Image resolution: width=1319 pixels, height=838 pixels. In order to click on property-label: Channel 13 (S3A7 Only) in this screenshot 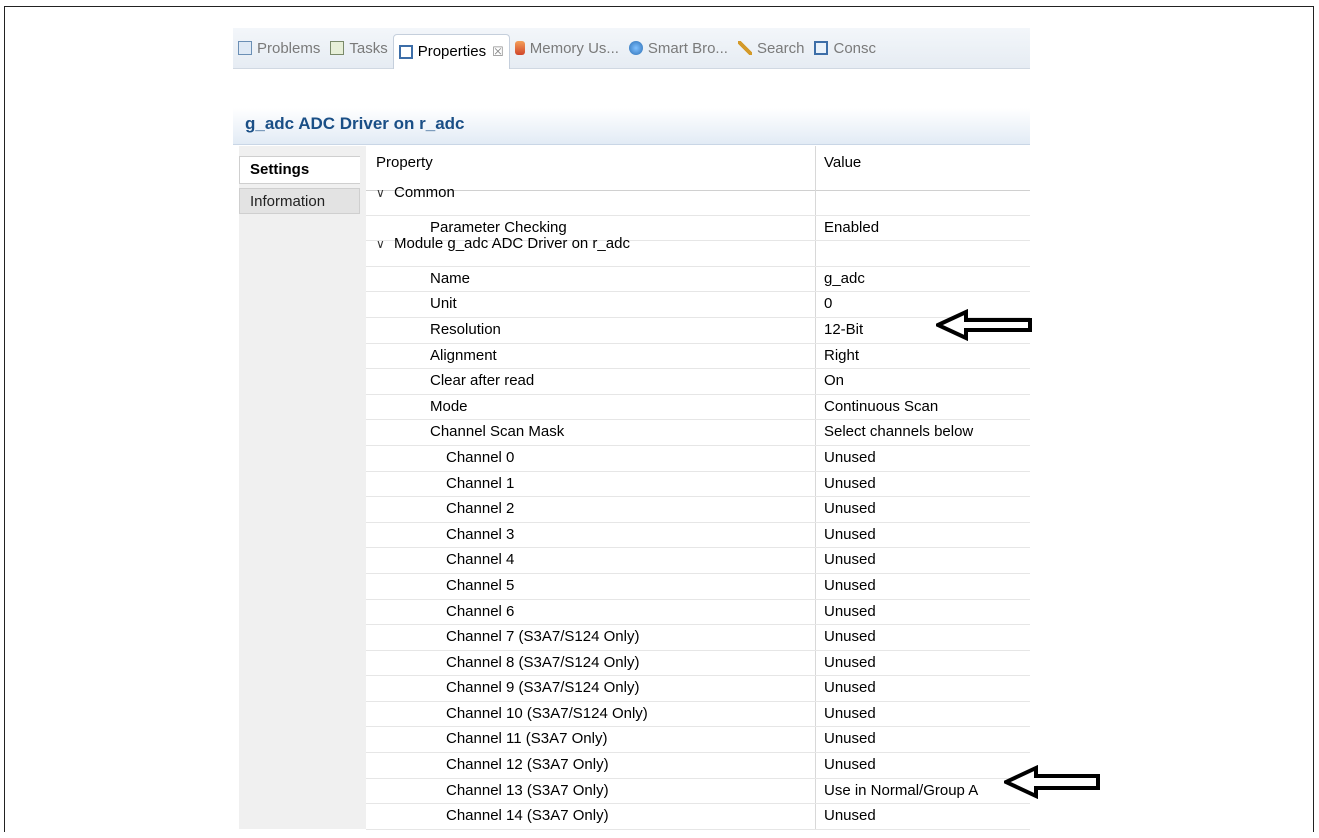, I will do `click(527, 790)`.